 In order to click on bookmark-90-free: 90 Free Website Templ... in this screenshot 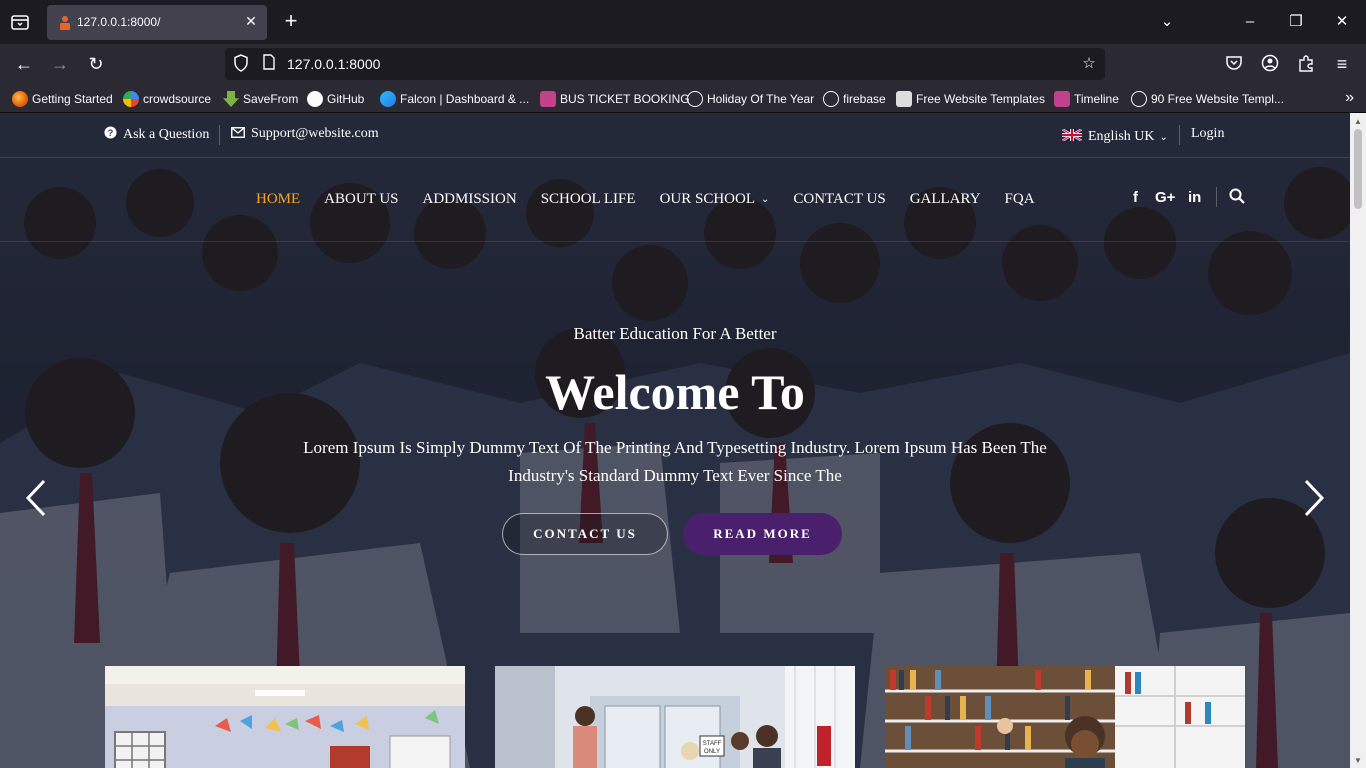, I will do `click(1207, 99)`.